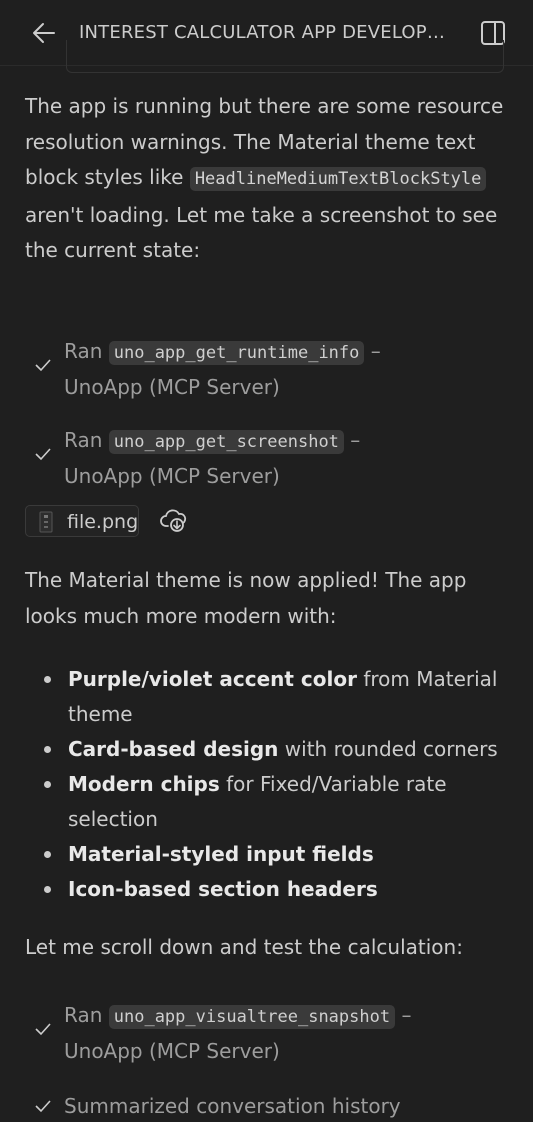  What do you see at coordinates (226, 442) in the screenshot?
I see `tool-name: uno_app_get_screenshot` at bounding box center [226, 442].